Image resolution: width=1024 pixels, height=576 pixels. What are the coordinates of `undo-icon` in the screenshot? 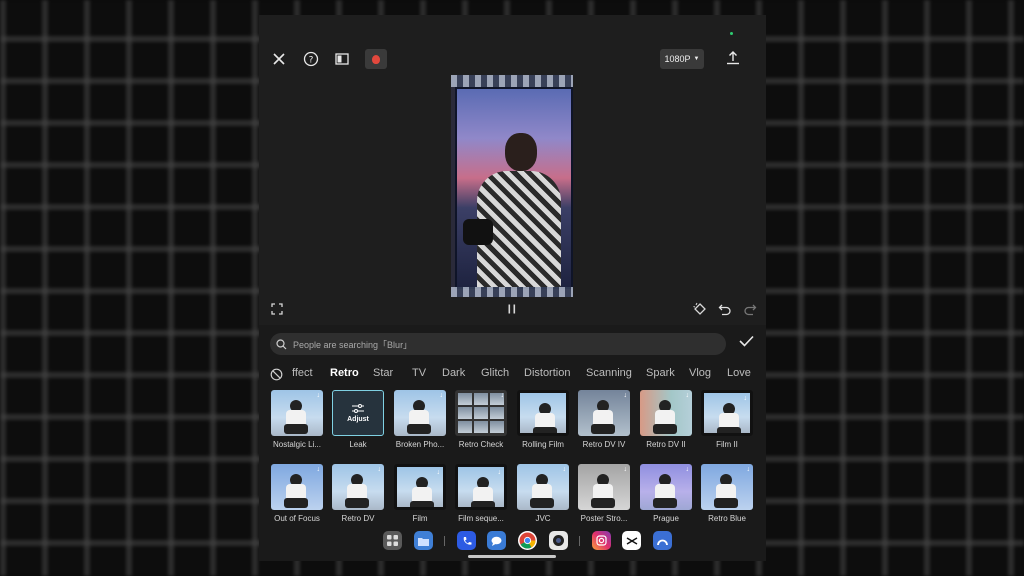 It's located at (725, 310).